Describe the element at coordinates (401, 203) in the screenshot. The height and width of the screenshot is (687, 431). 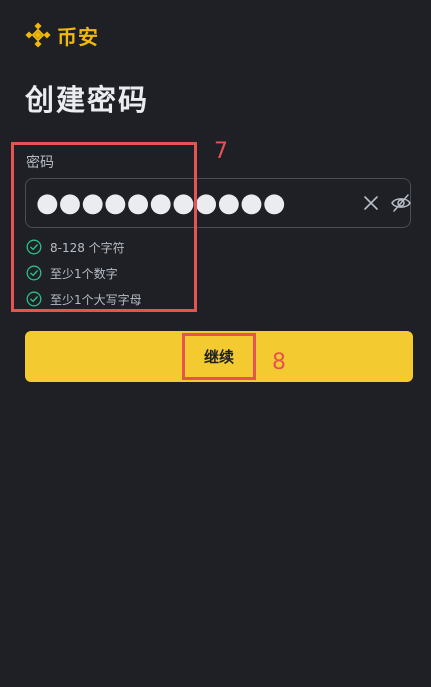
I see `eye-off-icon` at that location.